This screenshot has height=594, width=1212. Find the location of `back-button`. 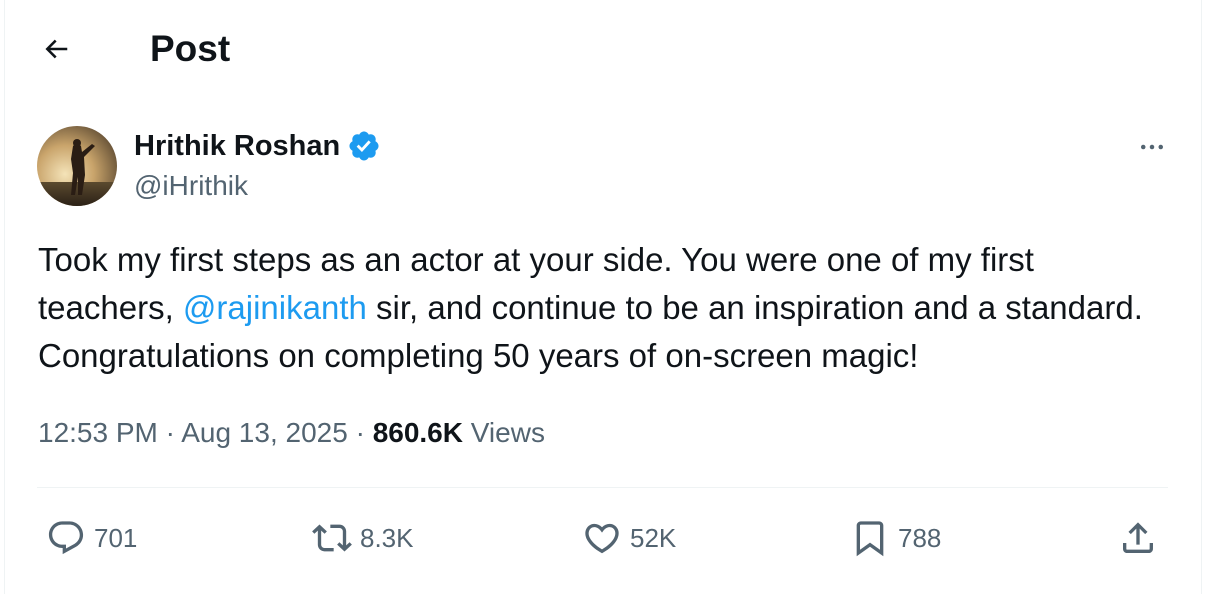

back-button is located at coordinates (56, 49).